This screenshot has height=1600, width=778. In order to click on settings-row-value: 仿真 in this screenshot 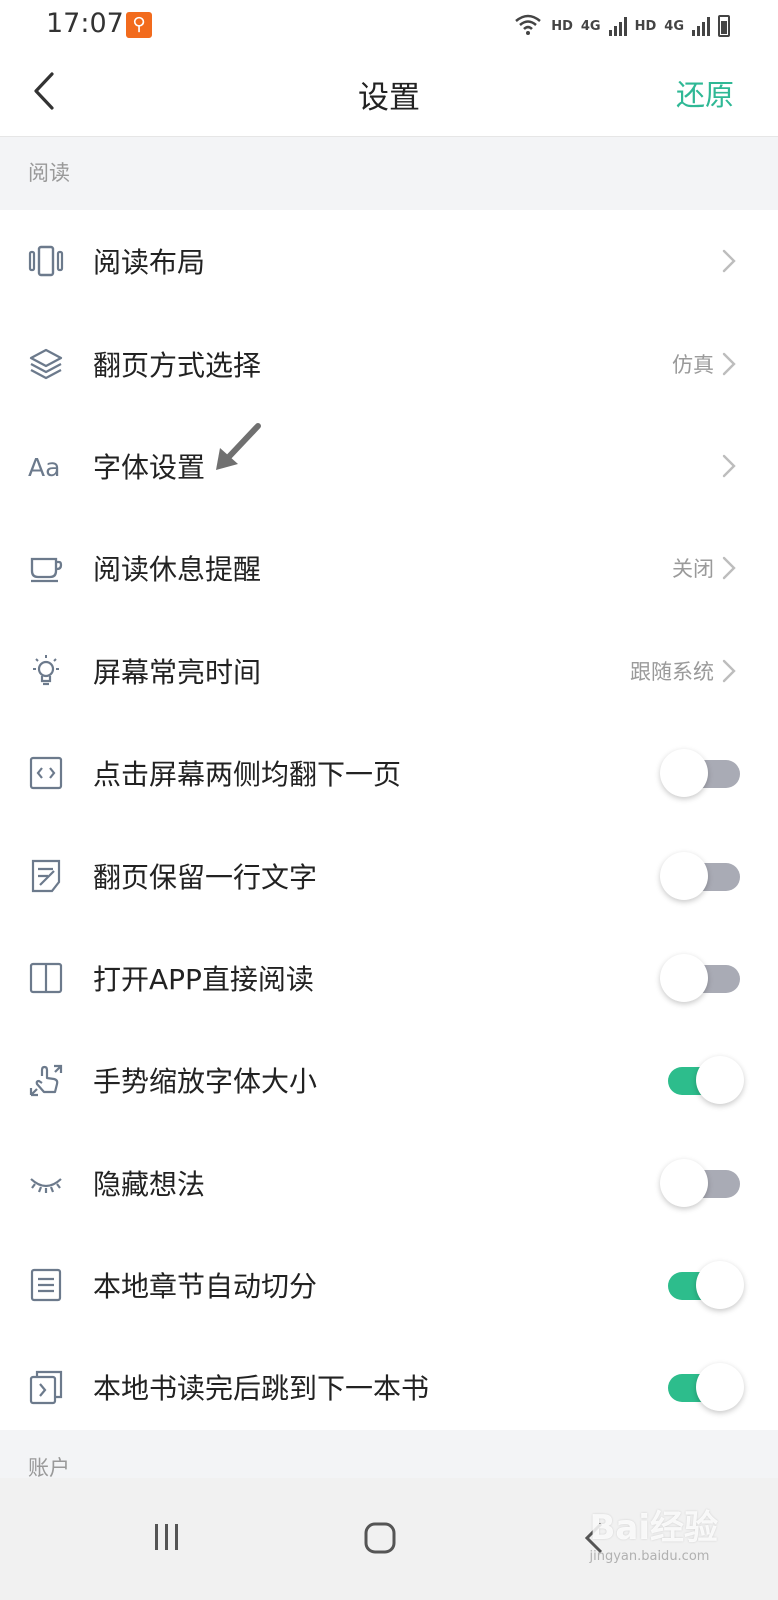, I will do `click(693, 364)`.